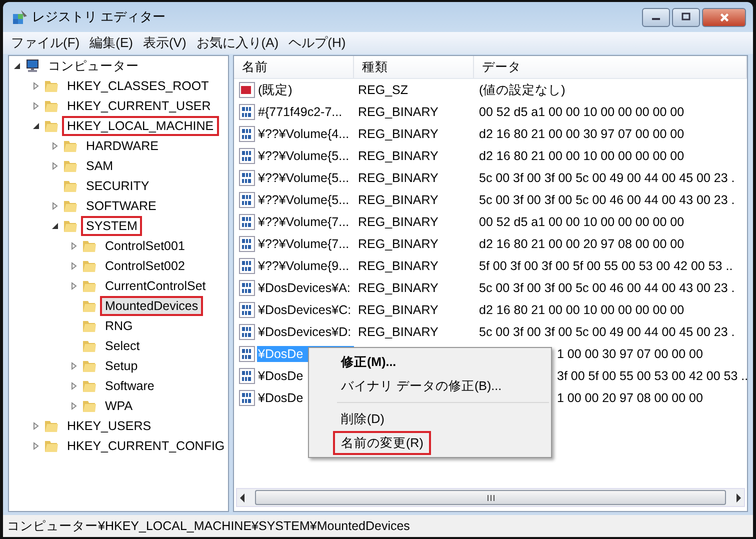 The width and height of the screenshot is (756, 539). I want to click on horizontal-scrollbar, so click(490, 497).